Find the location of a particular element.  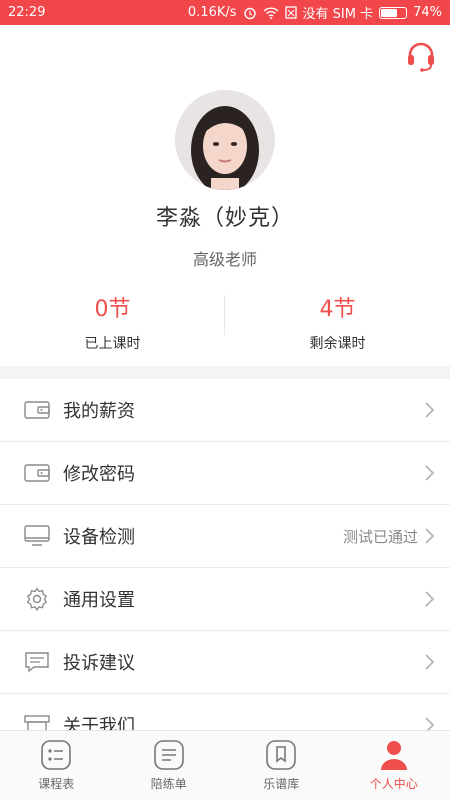

tab-label: 陪练单 is located at coordinates (168, 784).